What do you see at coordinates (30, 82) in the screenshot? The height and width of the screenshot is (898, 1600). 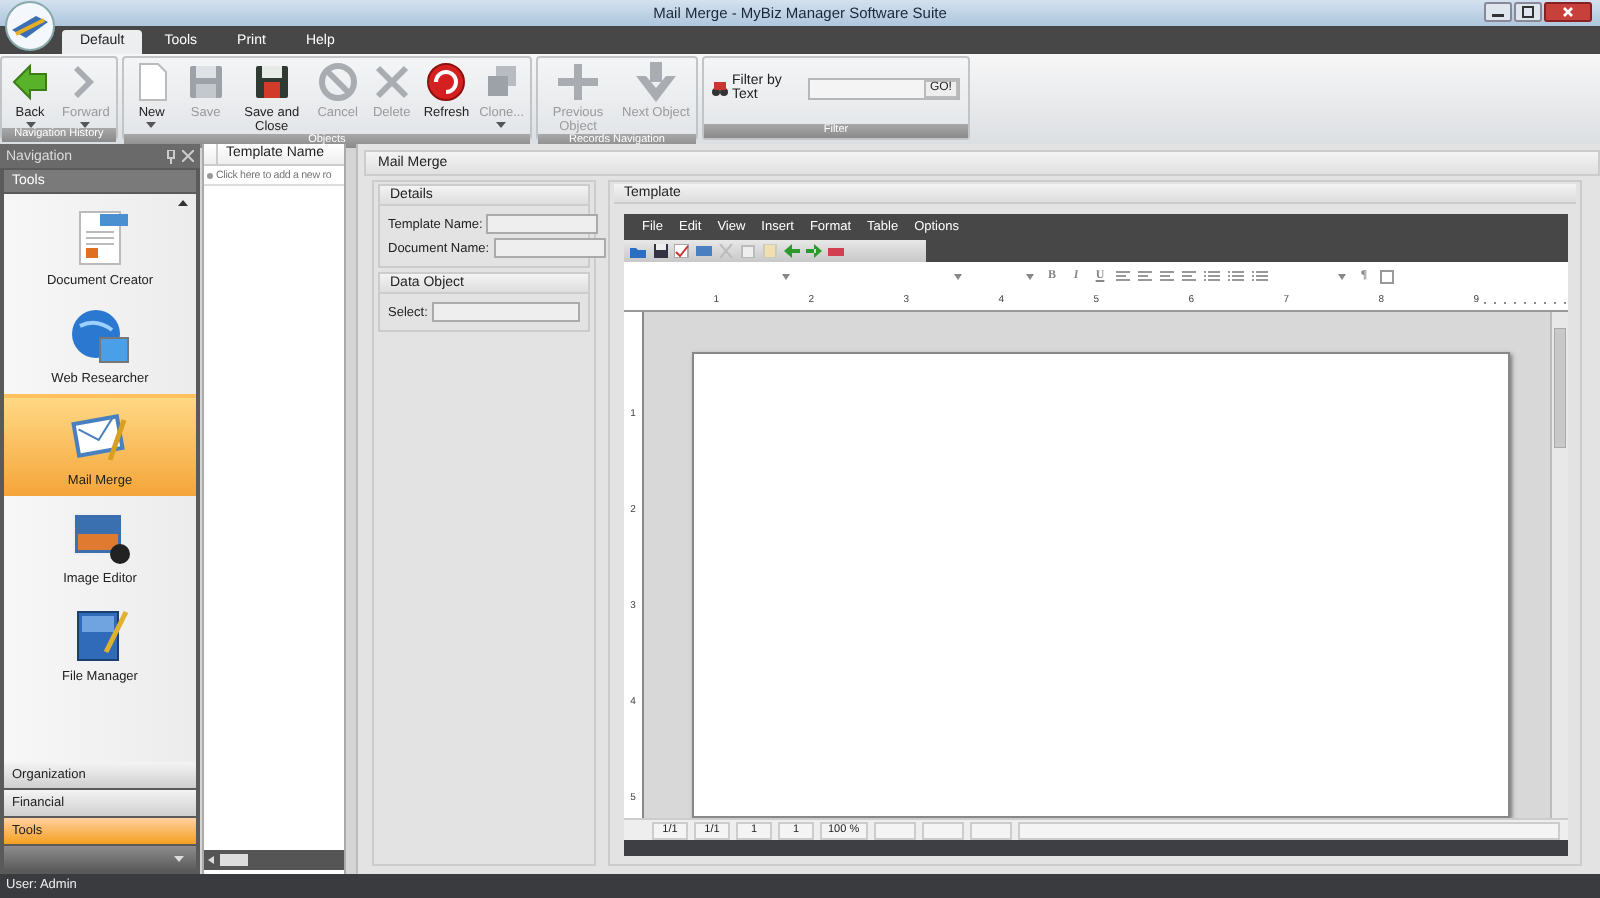 I see `back-arrow-icon` at bounding box center [30, 82].